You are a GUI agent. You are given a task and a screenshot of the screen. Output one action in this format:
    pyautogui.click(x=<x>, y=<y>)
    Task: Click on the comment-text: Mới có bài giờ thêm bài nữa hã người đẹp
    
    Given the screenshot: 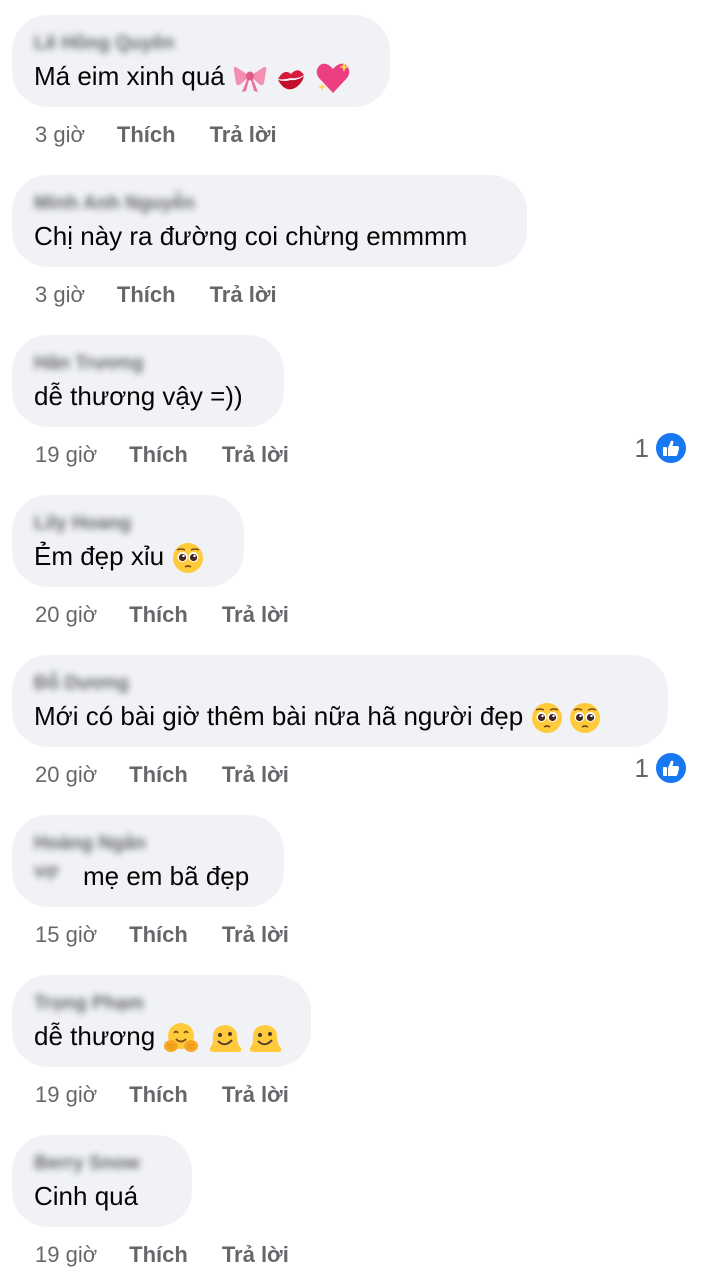 What is the action you would take?
    pyautogui.click(x=317, y=717)
    